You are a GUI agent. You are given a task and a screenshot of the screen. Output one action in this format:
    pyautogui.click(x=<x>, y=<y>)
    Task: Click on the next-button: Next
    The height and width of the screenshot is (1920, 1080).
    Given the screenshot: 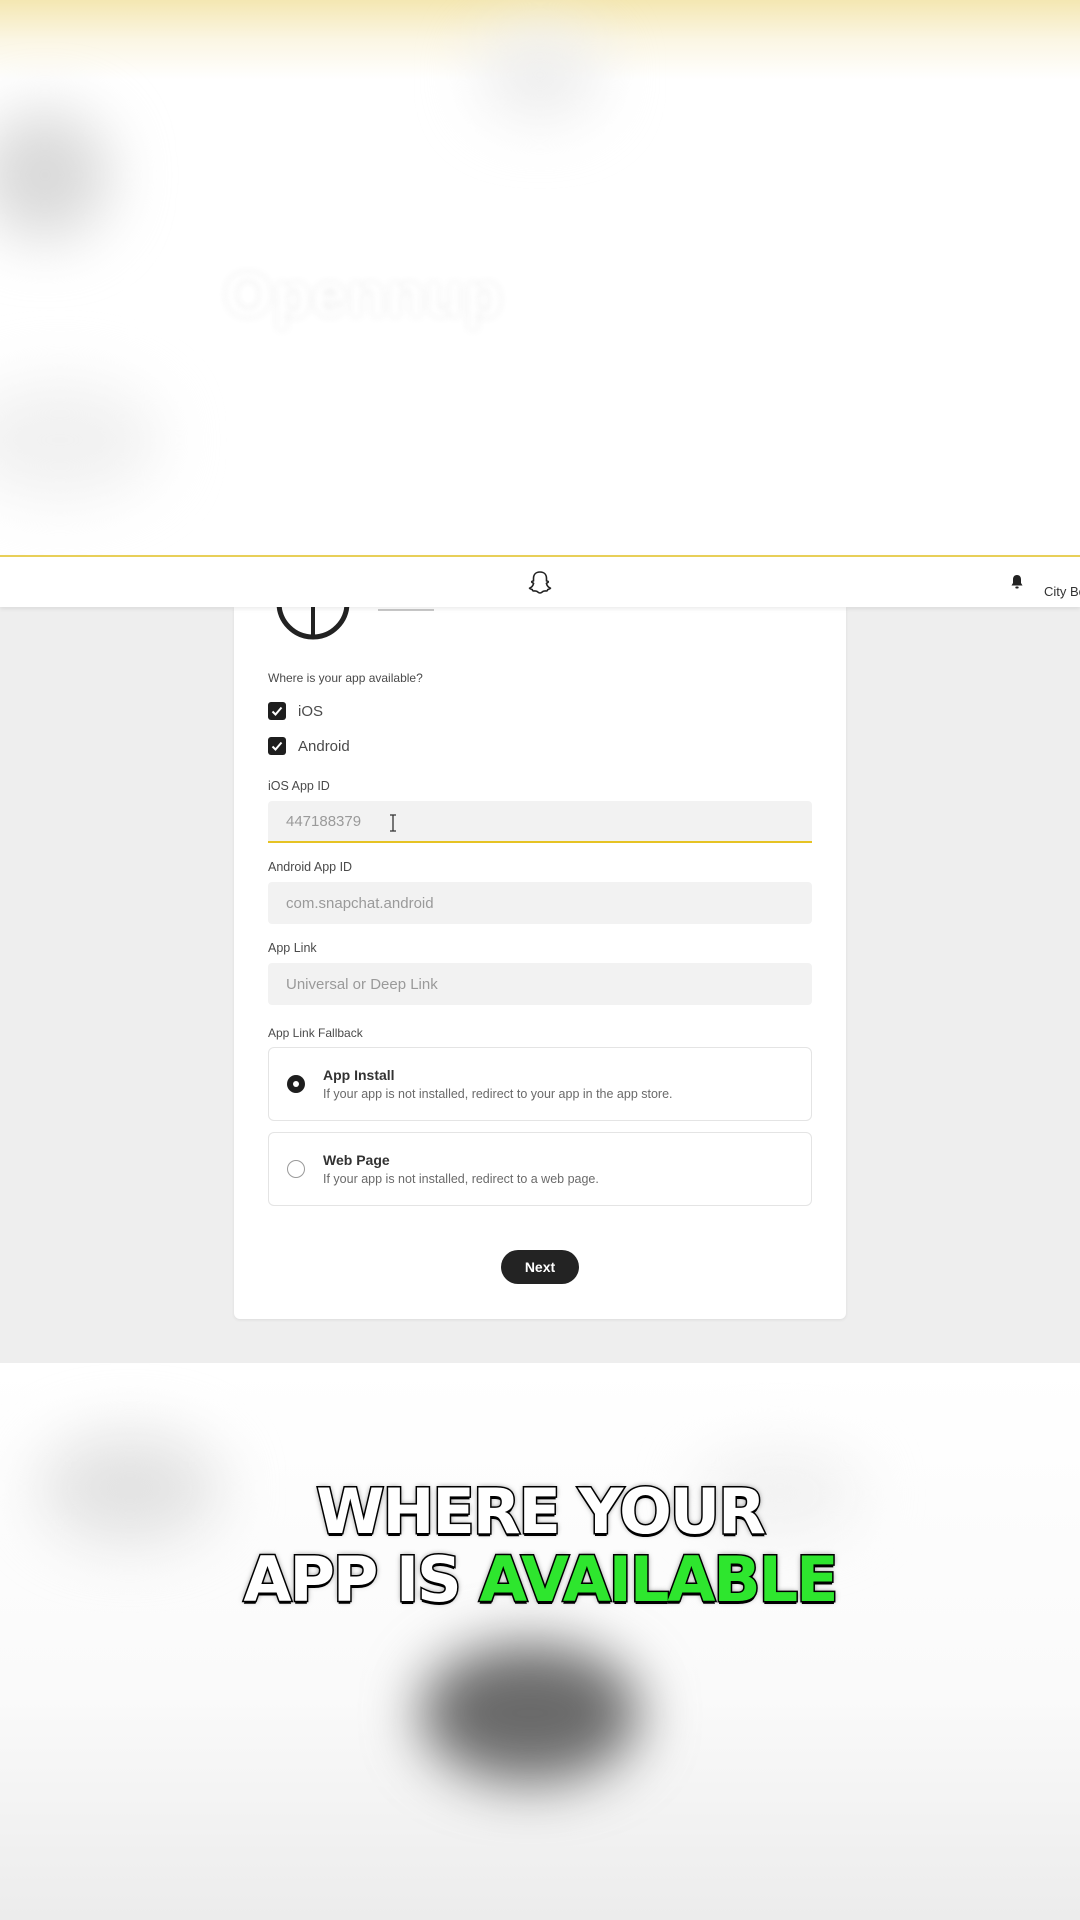 What is the action you would take?
    pyautogui.click(x=540, y=1267)
    